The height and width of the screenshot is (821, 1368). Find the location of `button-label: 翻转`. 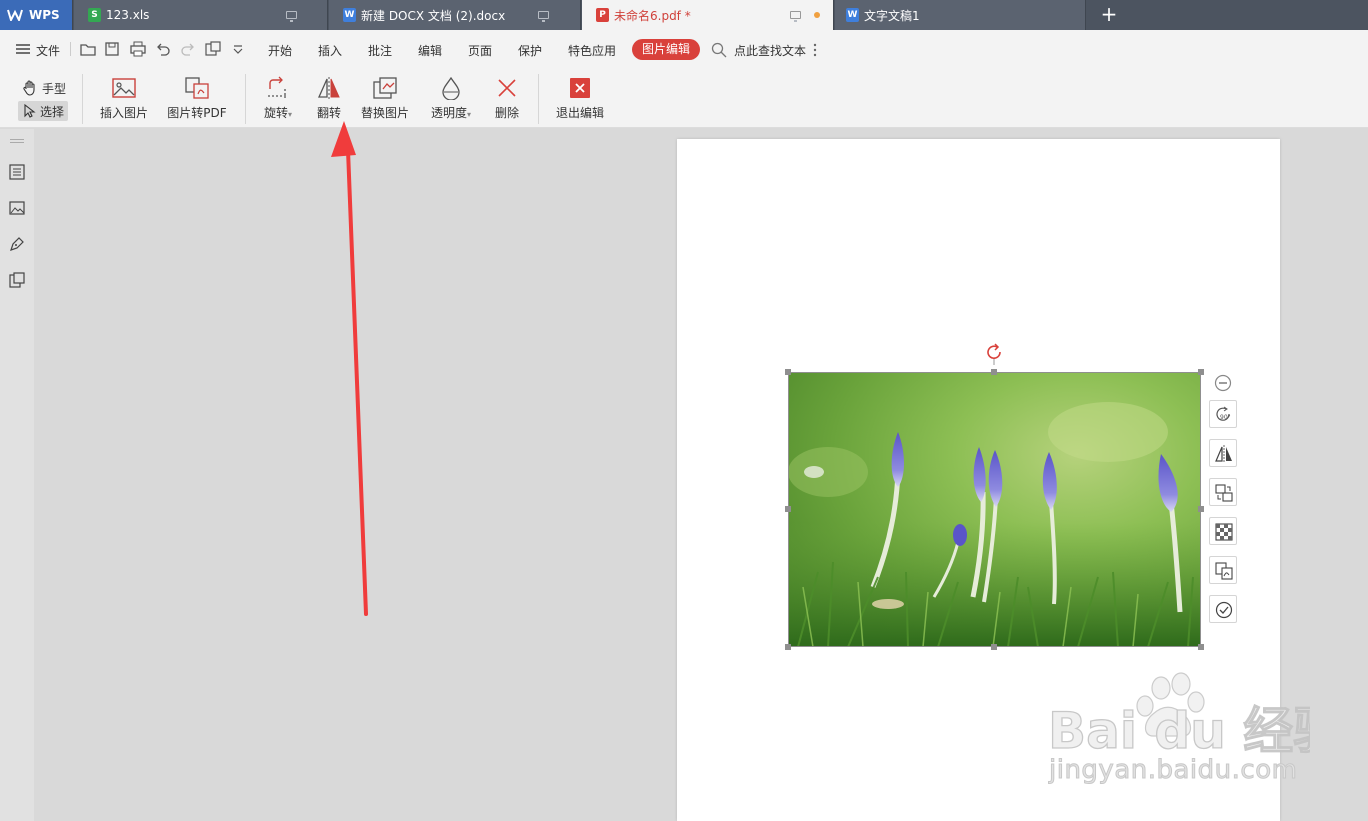

button-label: 翻转 is located at coordinates (328, 113).